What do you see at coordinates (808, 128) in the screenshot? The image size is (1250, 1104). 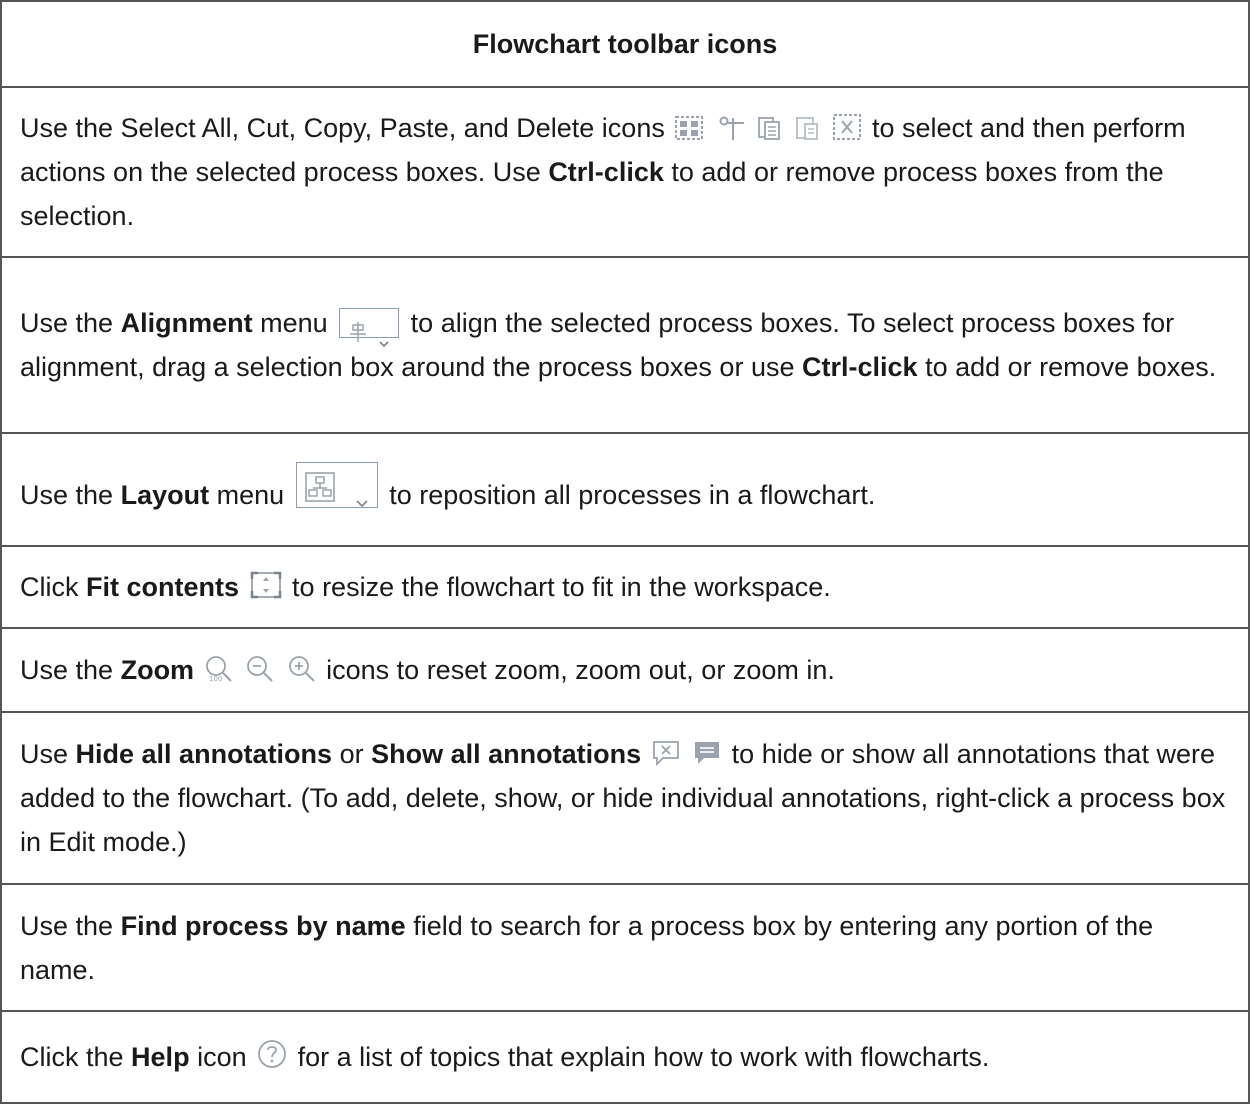 I see `paste-icon` at bounding box center [808, 128].